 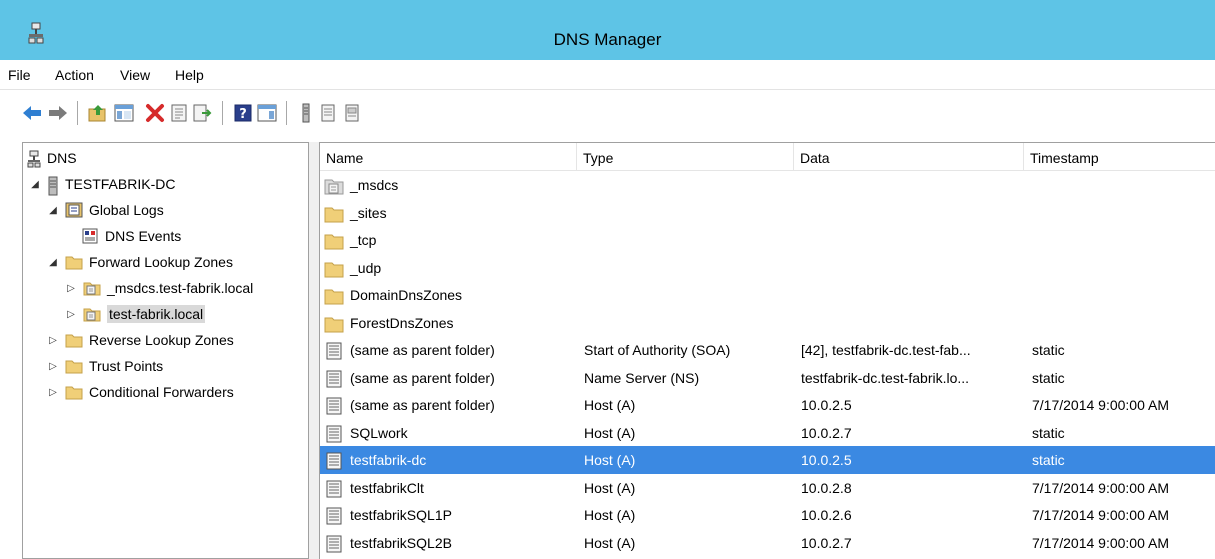 I want to click on list-row: _udp, so click(x=767, y=268).